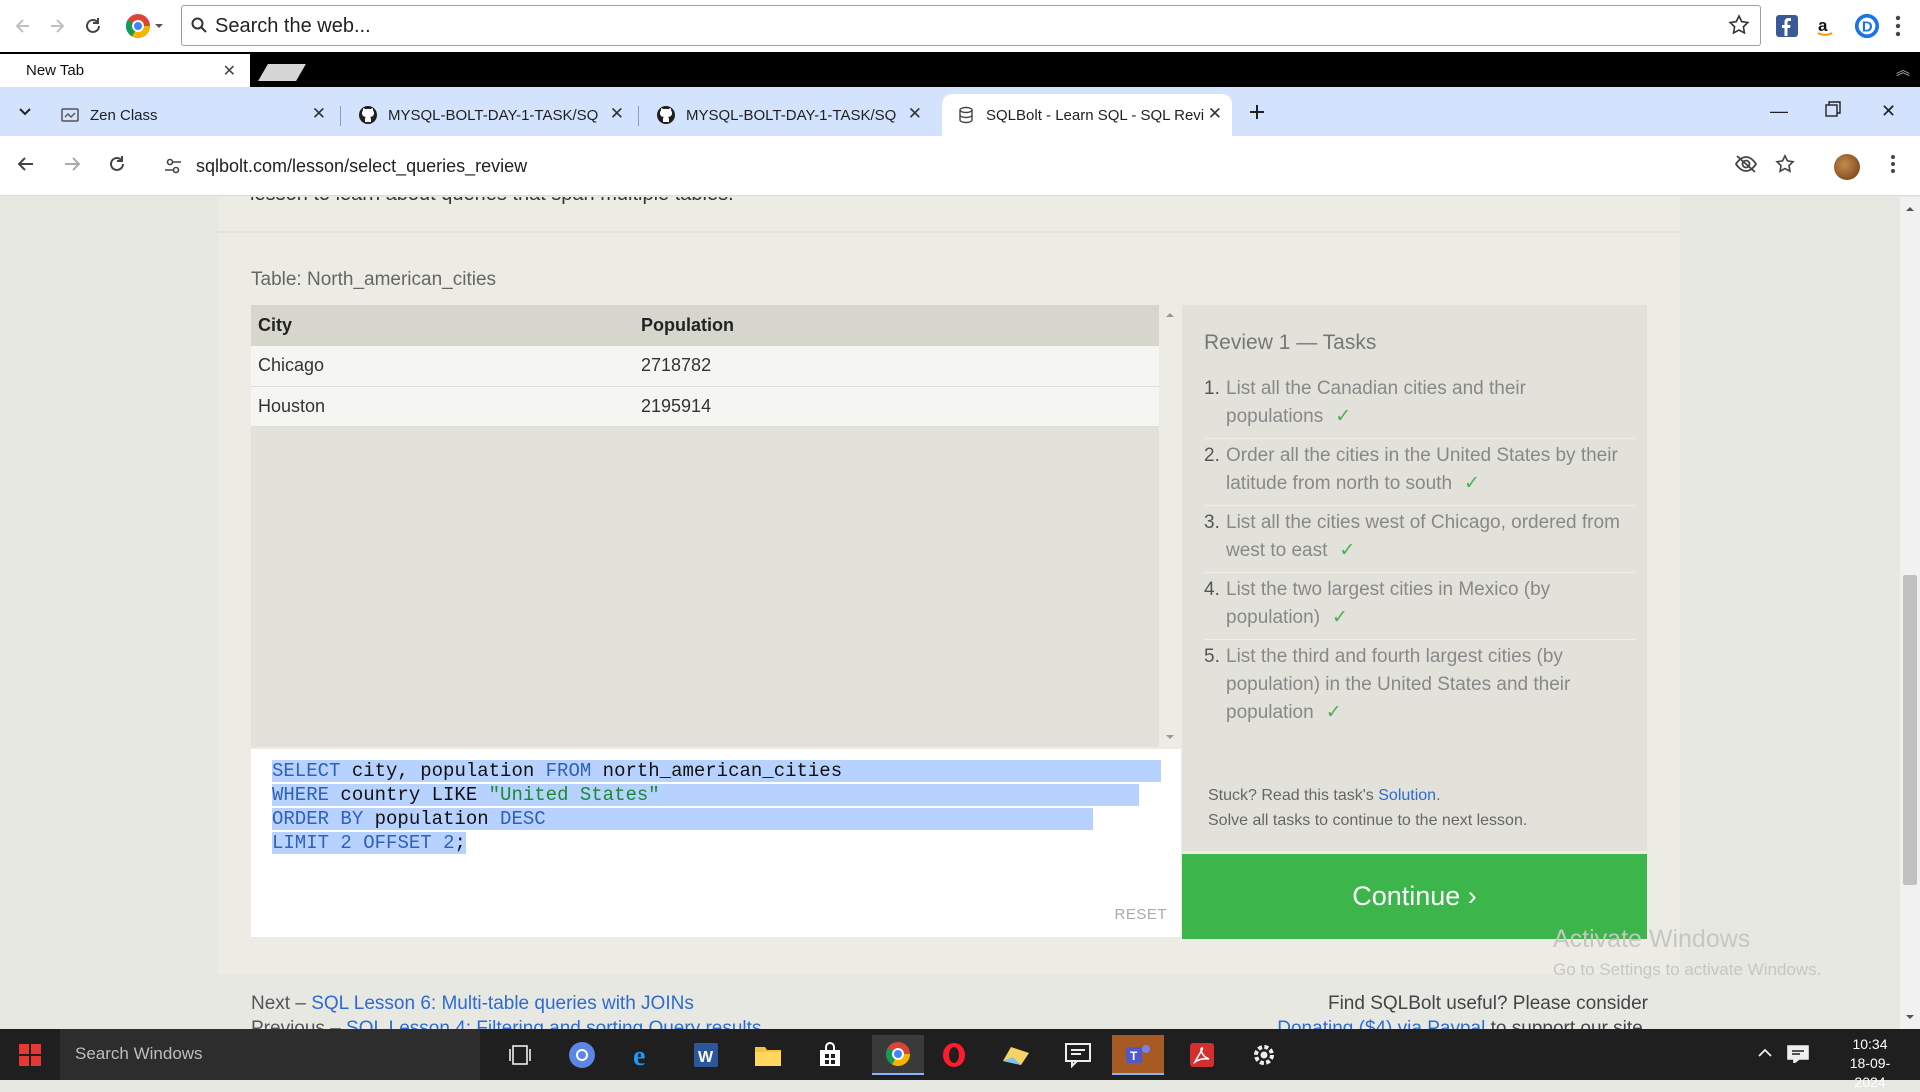 Image resolution: width=1920 pixels, height=1092 pixels. I want to click on search-icon, so click(199, 25).